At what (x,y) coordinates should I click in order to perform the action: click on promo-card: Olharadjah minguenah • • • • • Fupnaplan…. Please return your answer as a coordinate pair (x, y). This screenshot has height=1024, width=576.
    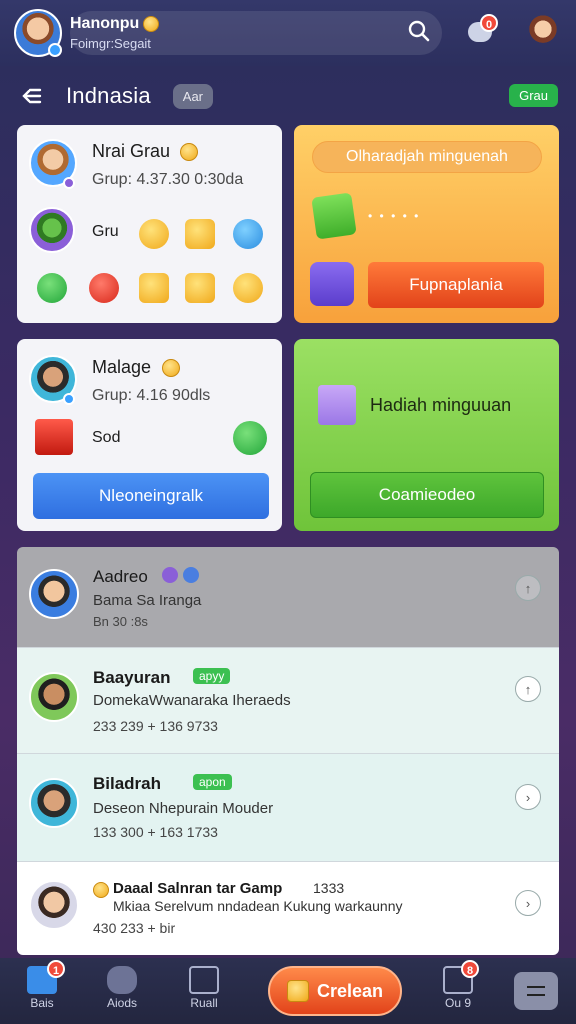
    Looking at the image, I should click on (426, 224).